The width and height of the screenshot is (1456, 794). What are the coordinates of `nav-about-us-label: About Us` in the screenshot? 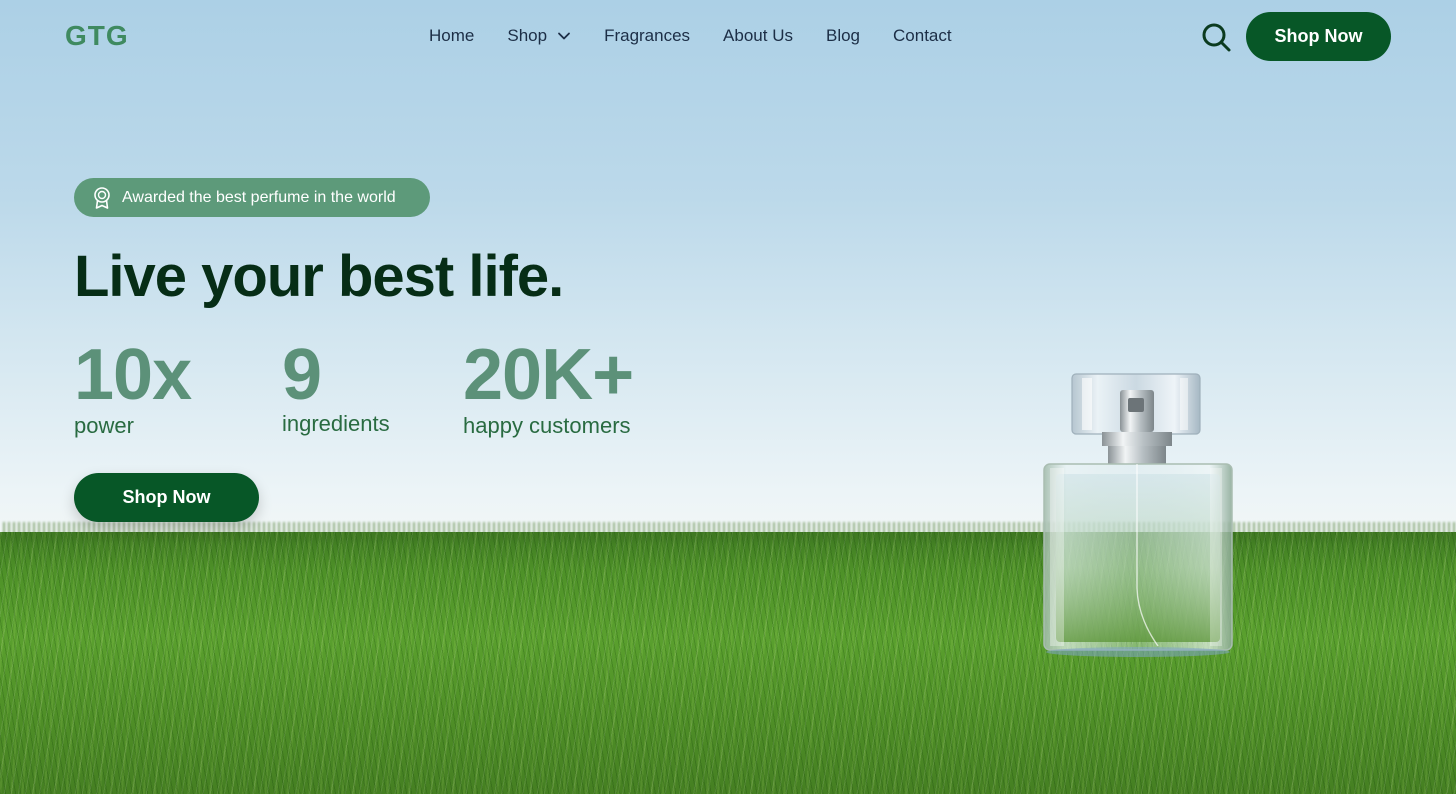 It's located at (758, 35).